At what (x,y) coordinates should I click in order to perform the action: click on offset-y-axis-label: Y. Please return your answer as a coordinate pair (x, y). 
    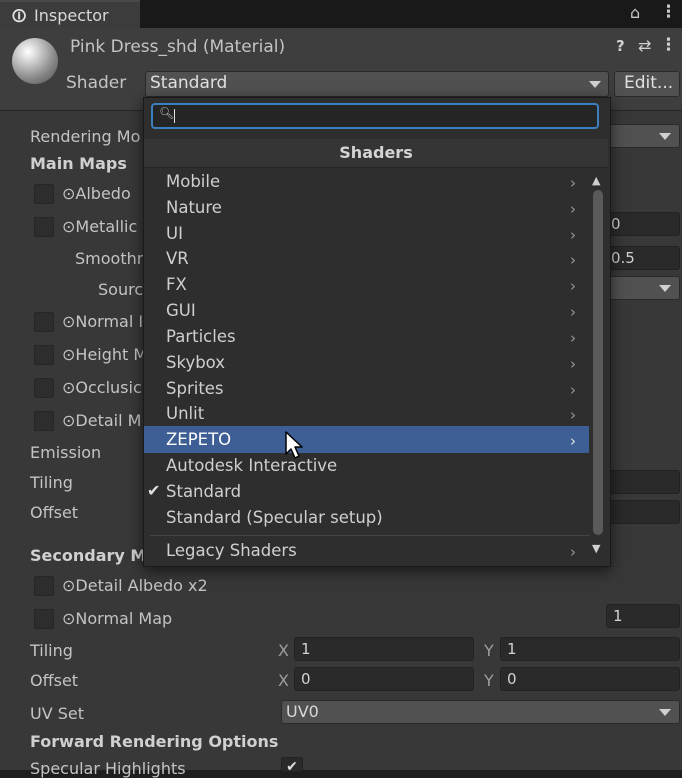
    Looking at the image, I should click on (489, 680).